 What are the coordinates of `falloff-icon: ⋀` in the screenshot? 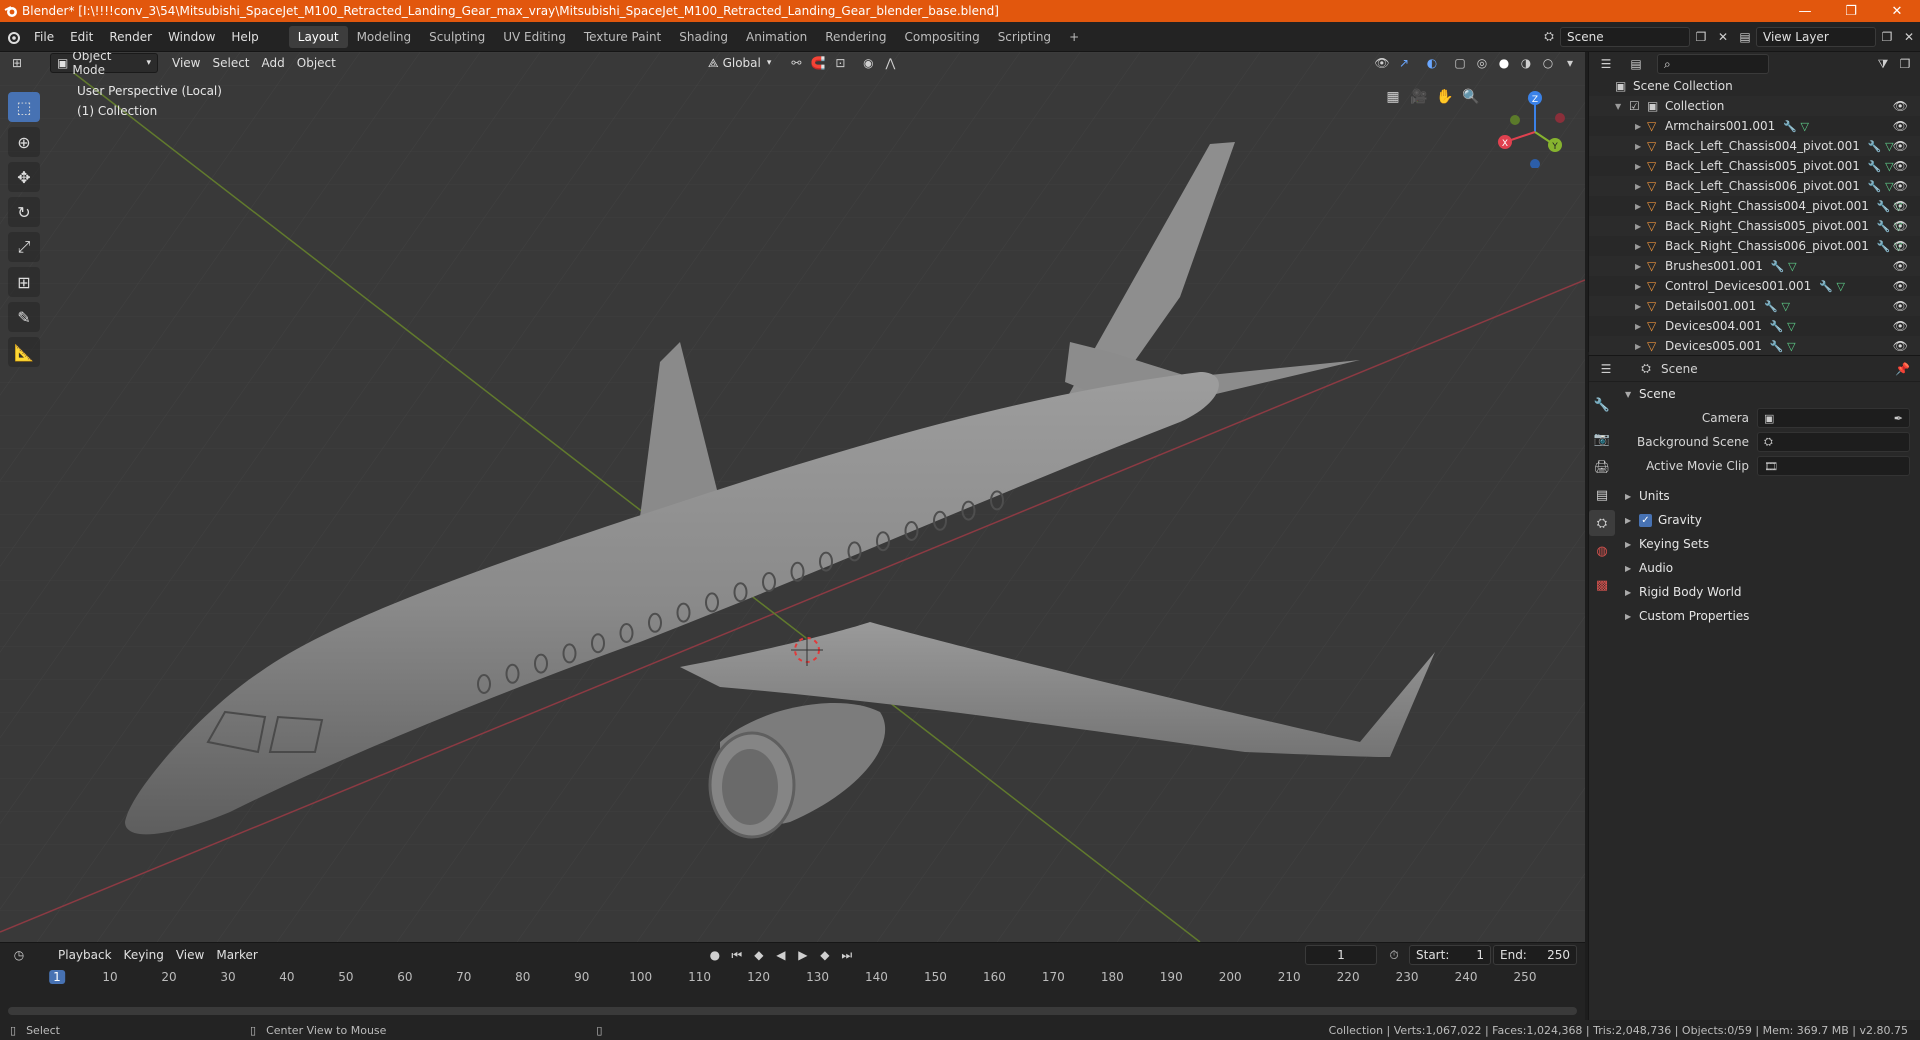 It's located at (890, 63).